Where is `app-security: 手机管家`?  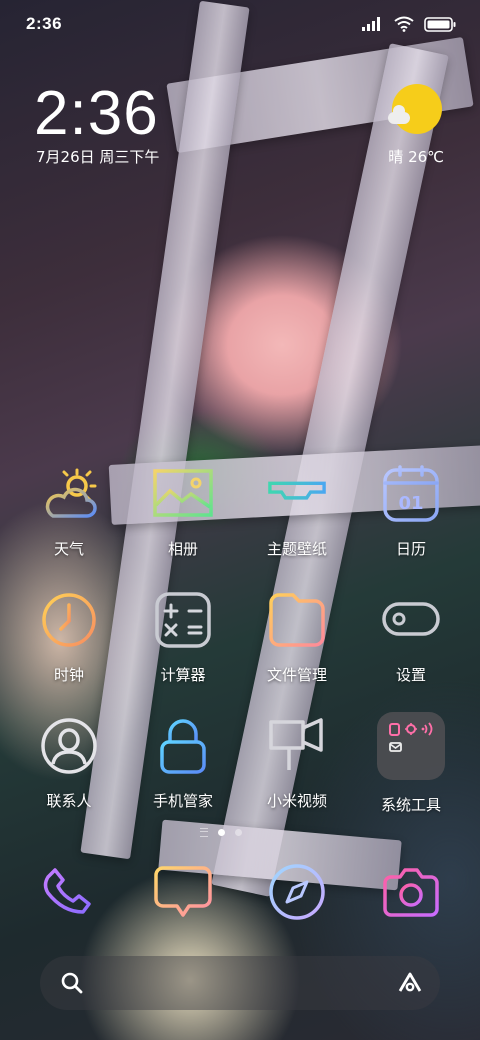
app-security: 手机管家 is located at coordinates (183, 769).